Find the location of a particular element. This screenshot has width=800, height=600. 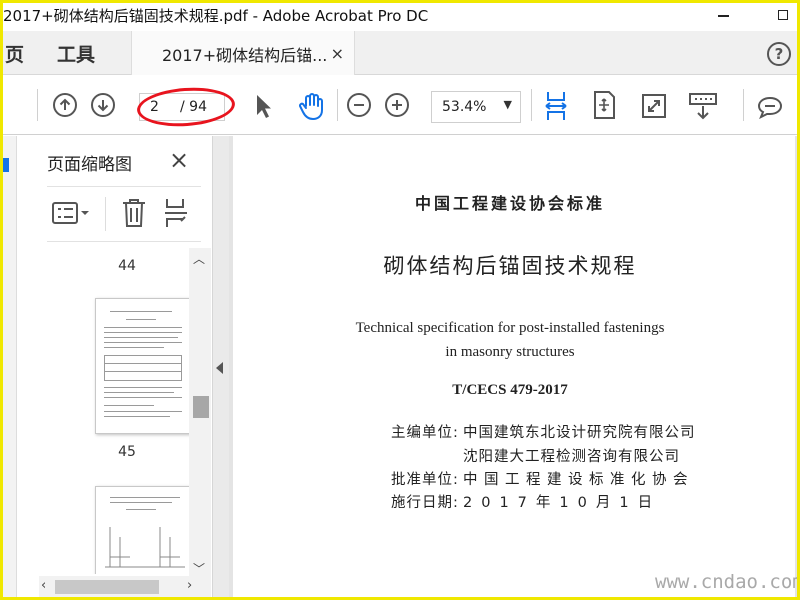

comment-icon is located at coordinates (770, 107).